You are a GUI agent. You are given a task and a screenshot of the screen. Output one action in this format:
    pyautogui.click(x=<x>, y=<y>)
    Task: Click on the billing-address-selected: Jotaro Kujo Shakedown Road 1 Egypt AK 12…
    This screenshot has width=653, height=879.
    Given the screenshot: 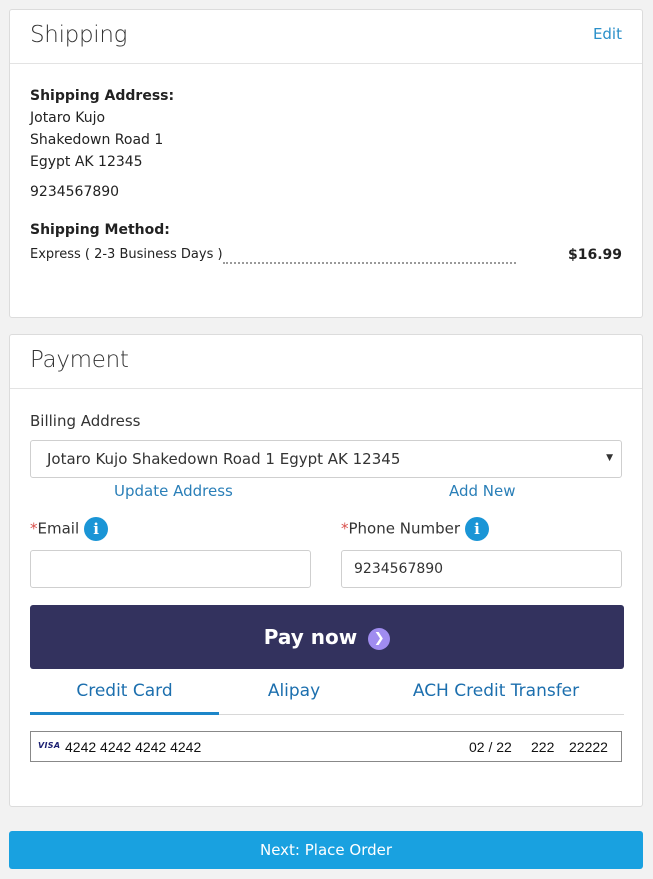 What is the action you would take?
    pyautogui.click(x=224, y=459)
    